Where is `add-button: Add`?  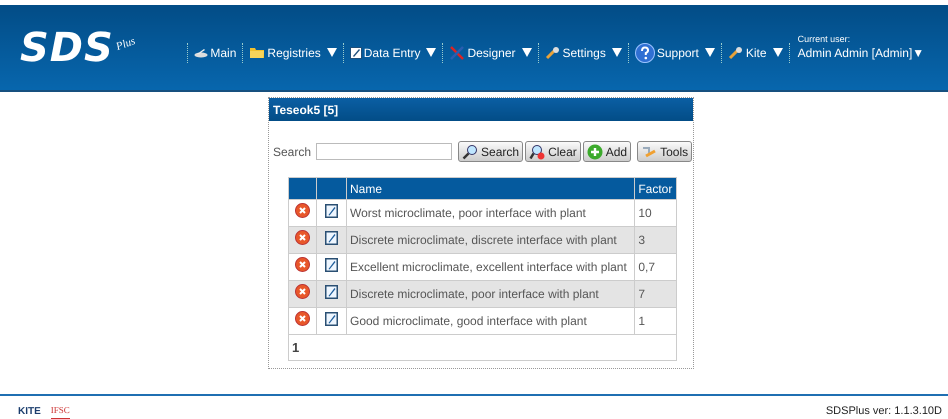 add-button: Add is located at coordinates (607, 151).